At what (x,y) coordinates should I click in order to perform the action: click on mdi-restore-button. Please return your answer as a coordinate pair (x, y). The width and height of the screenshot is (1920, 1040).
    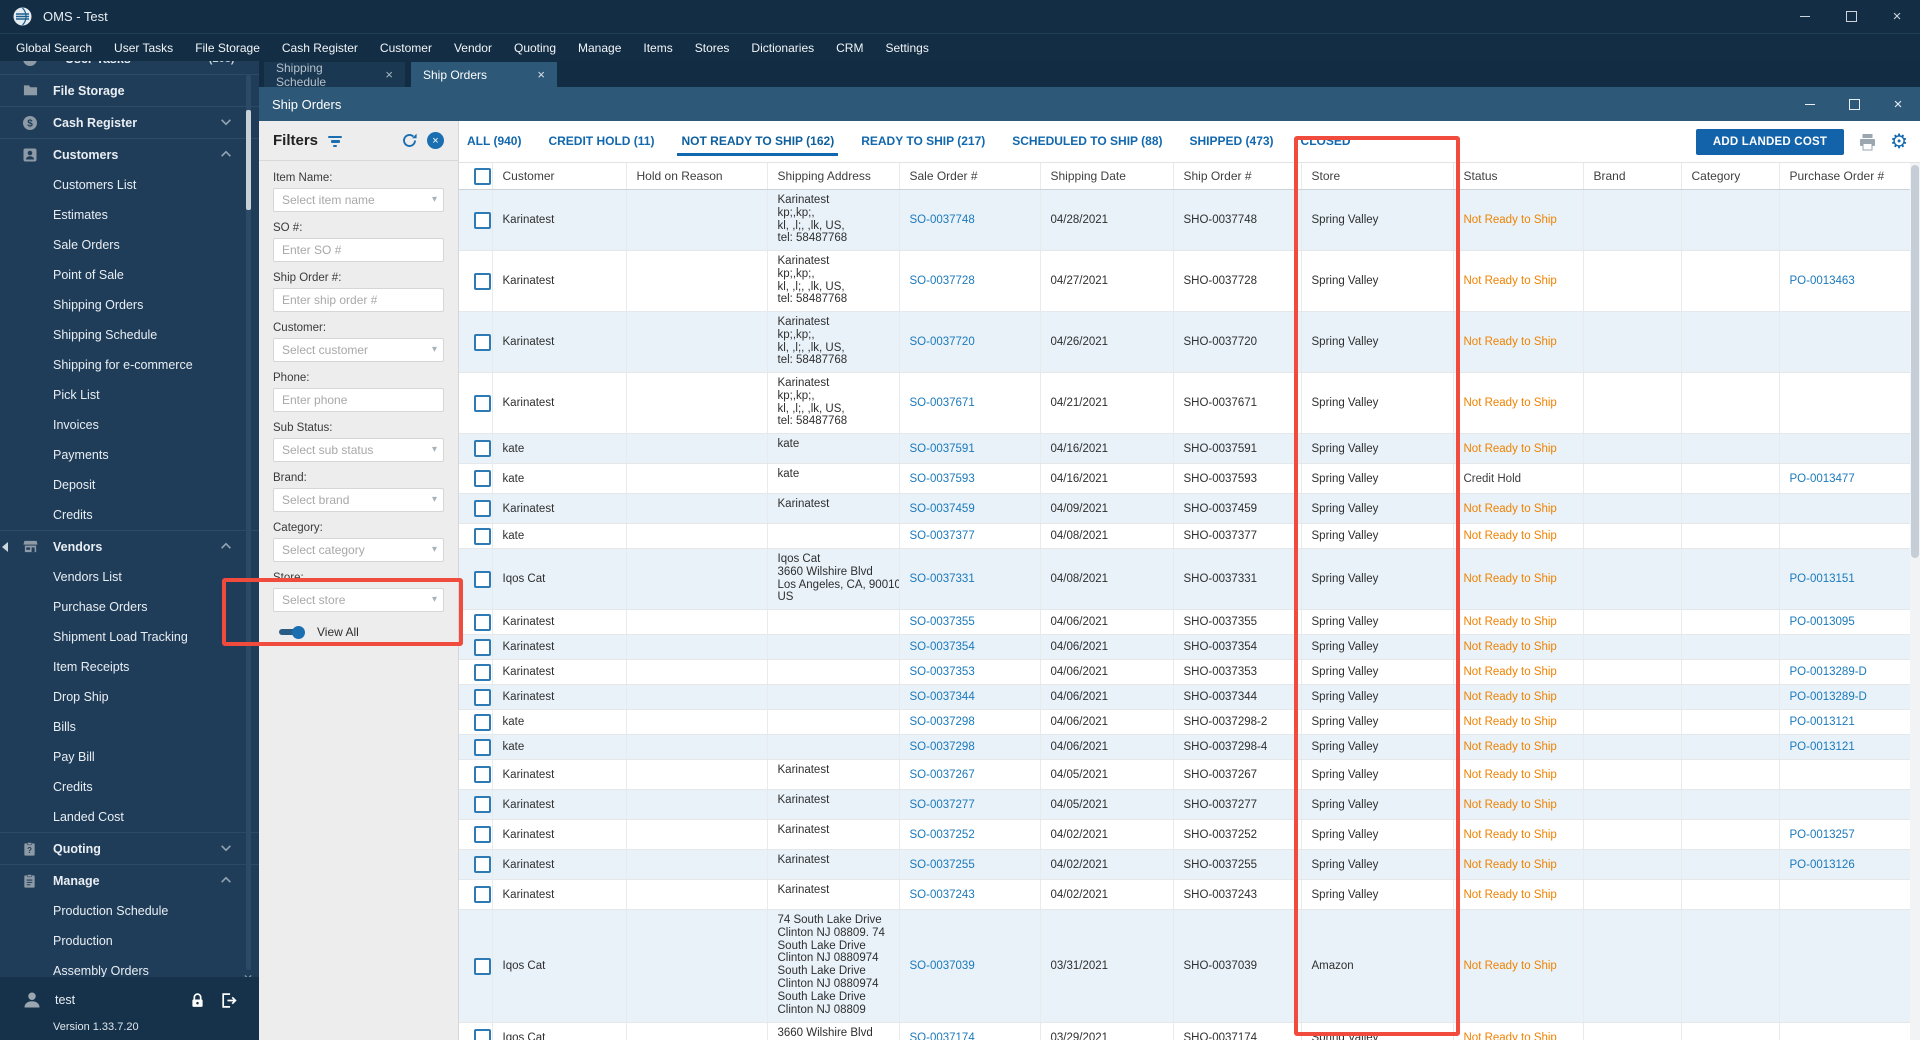
    Looking at the image, I should click on (1854, 104).